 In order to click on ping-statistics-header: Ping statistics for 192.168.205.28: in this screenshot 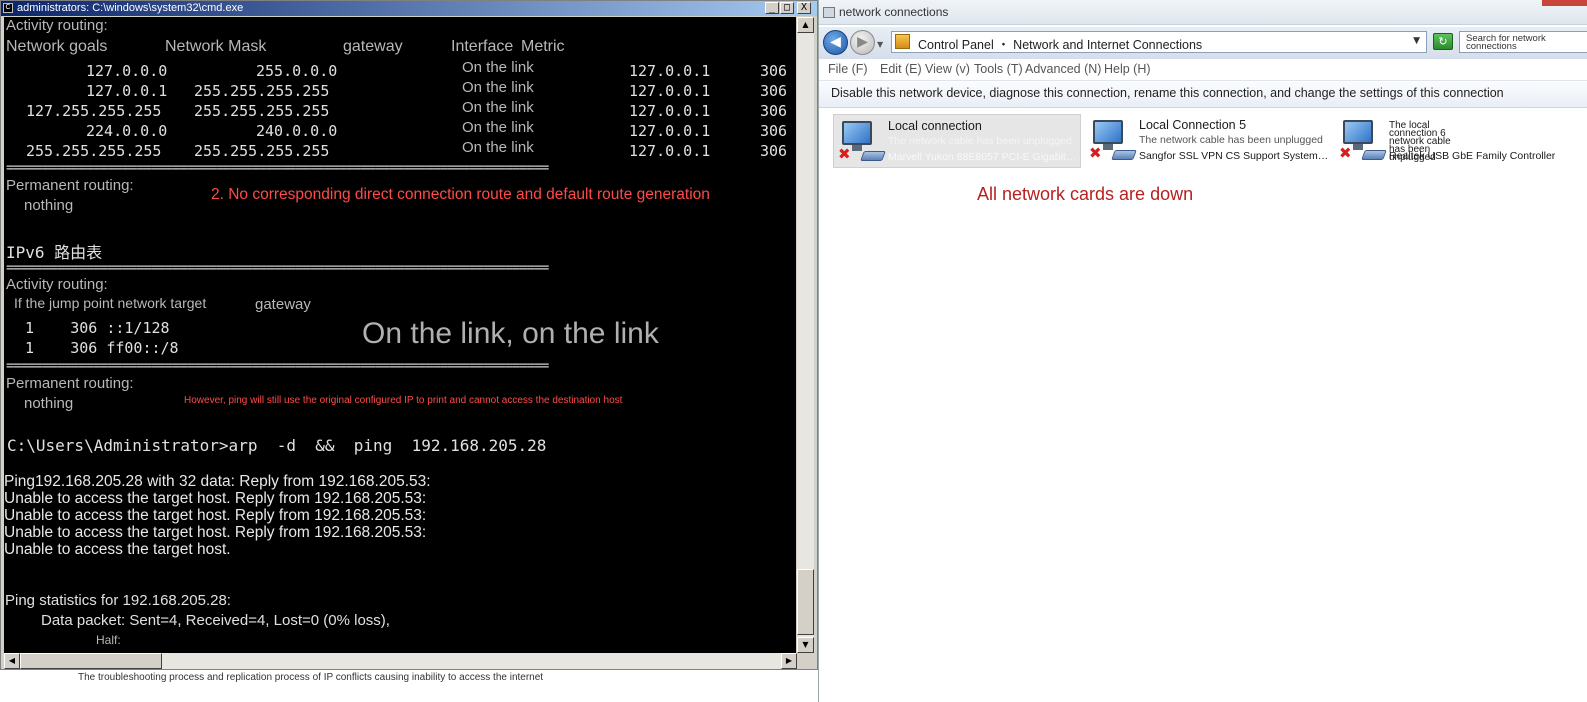, I will do `click(118, 600)`.